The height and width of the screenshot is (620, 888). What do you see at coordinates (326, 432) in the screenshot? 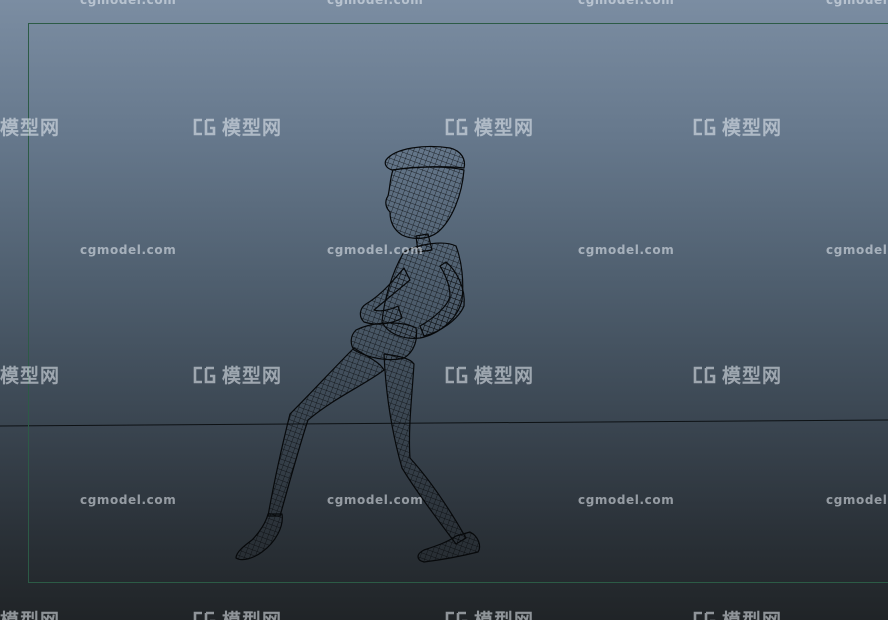
I see `character-leg-back` at bounding box center [326, 432].